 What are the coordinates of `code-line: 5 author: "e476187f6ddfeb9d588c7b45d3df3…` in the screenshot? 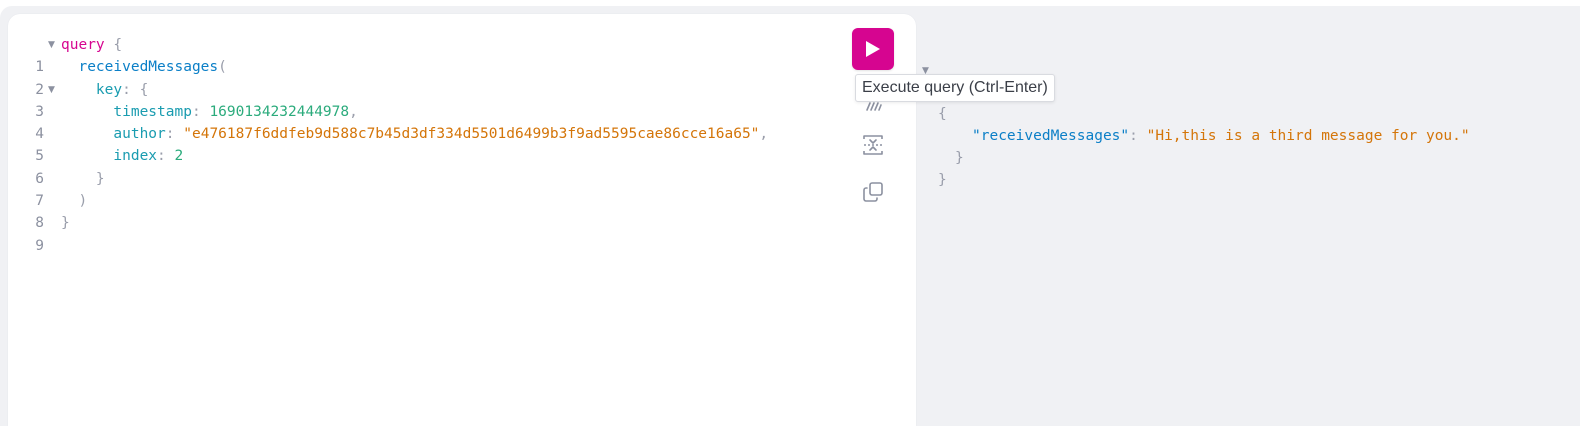 It's located at (388, 143).